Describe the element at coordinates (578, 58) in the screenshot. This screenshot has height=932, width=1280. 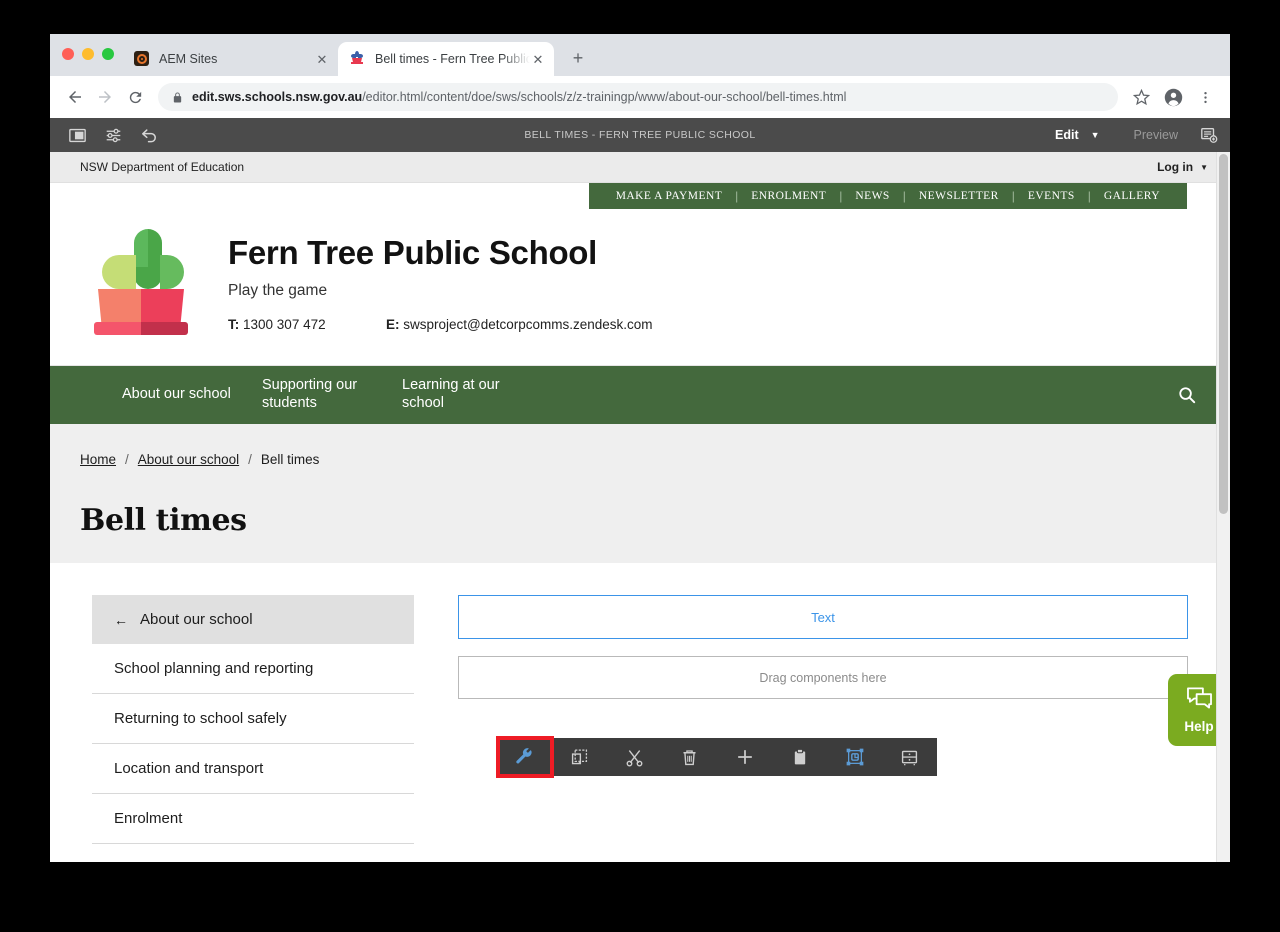
I see `new-tab-button: +` at that location.